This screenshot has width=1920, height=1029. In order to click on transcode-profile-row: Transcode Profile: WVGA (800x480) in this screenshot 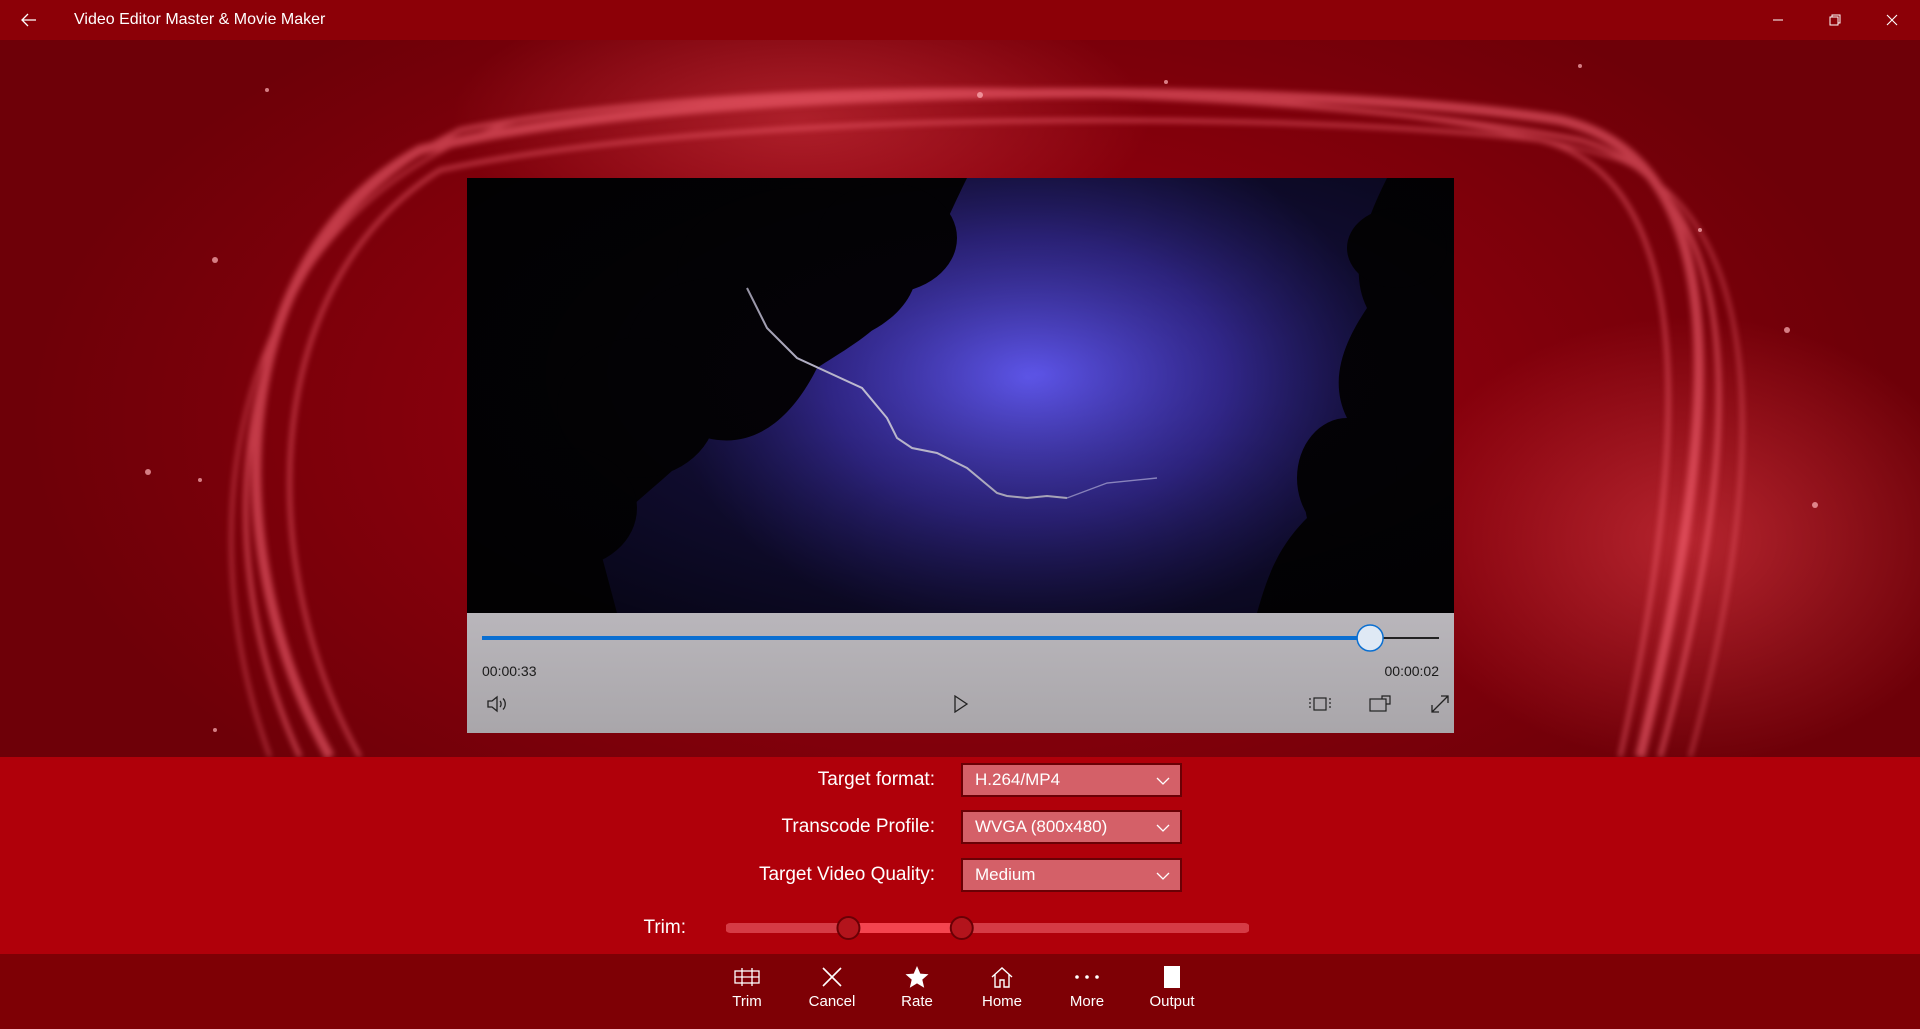, I will do `click(960, 828)`.